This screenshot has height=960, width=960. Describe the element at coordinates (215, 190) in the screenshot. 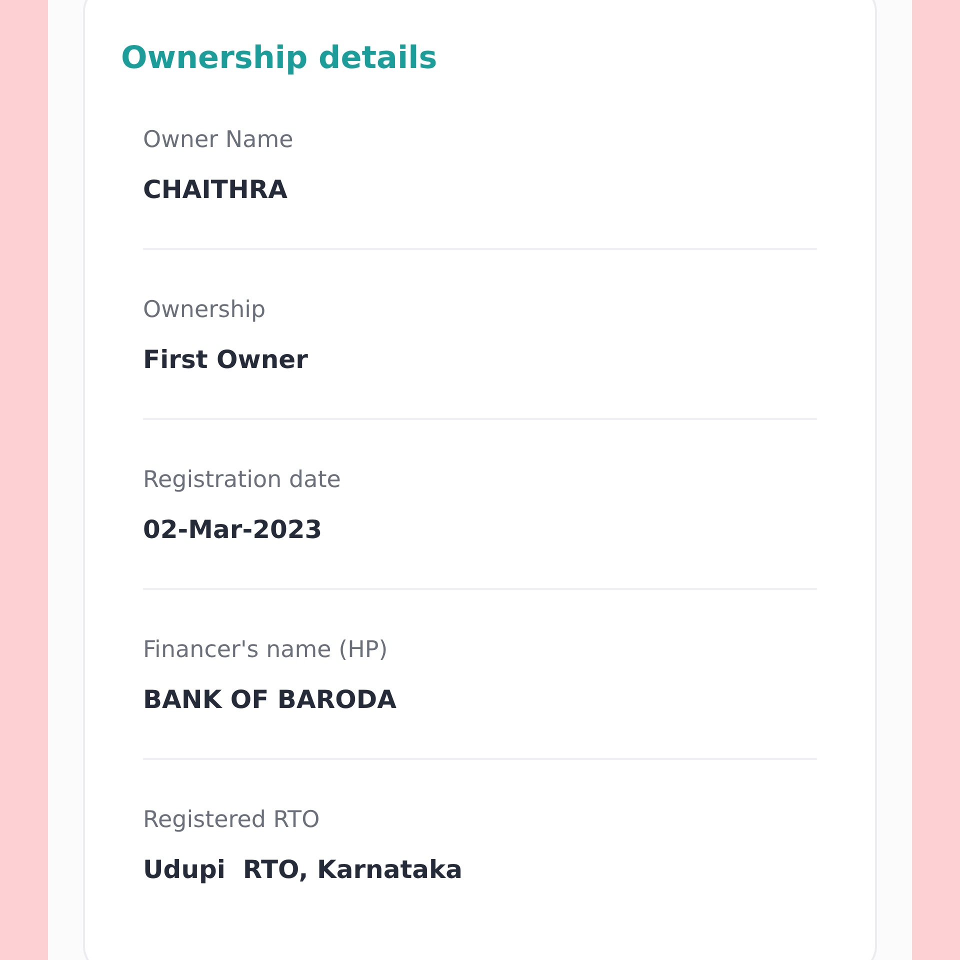

I see `field-value: CHAITHRA` at that location.